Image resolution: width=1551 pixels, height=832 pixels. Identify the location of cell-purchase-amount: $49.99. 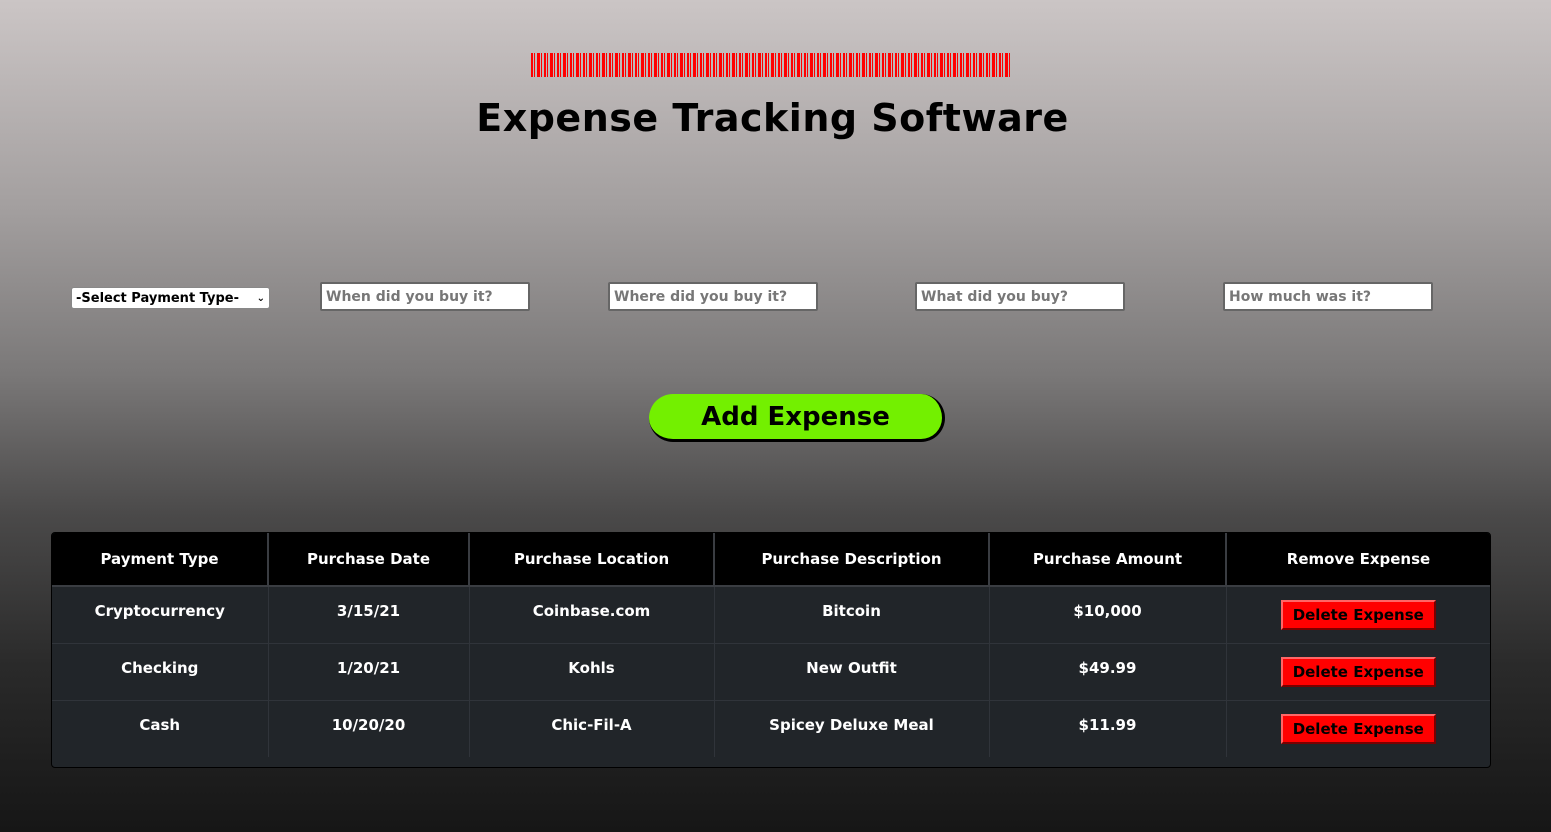
(1107, 671).